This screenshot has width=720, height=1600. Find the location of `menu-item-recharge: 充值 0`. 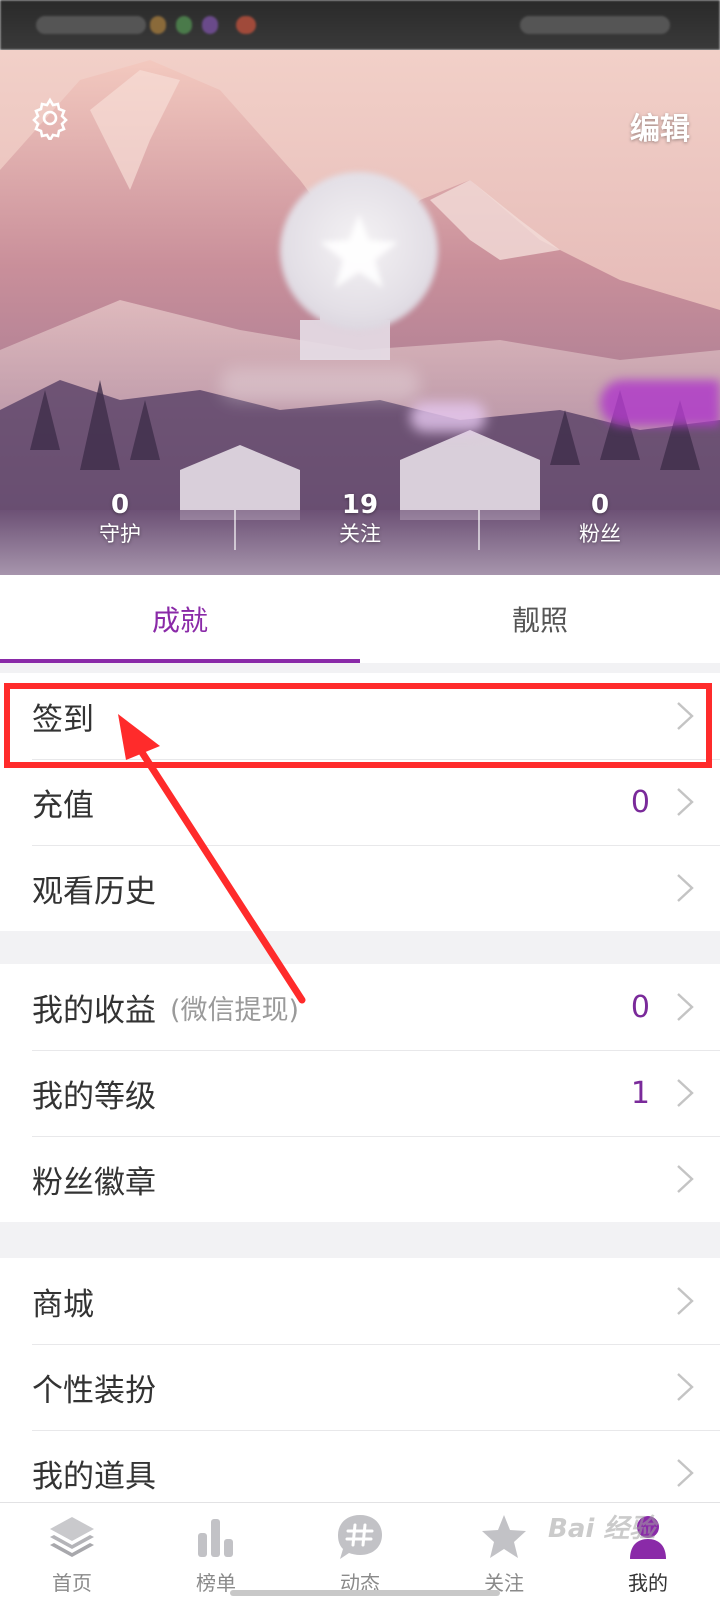

menu-item-recharge: 充值 0 is located at coordinates (360, 802).